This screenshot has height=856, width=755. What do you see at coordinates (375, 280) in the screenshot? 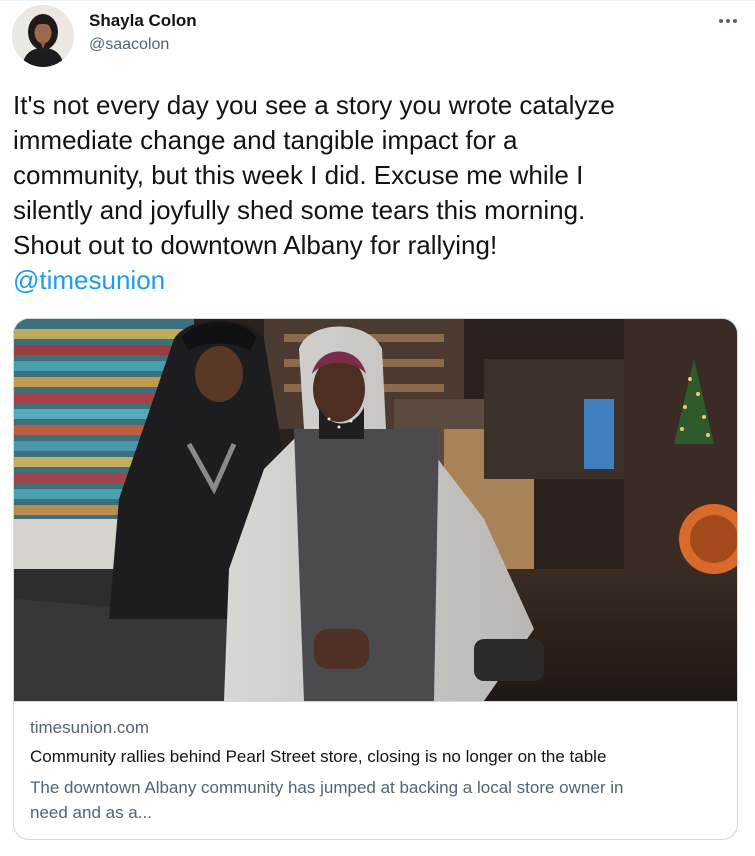
I see `mention-link: @timesunion` at bounding box center [375, 280].